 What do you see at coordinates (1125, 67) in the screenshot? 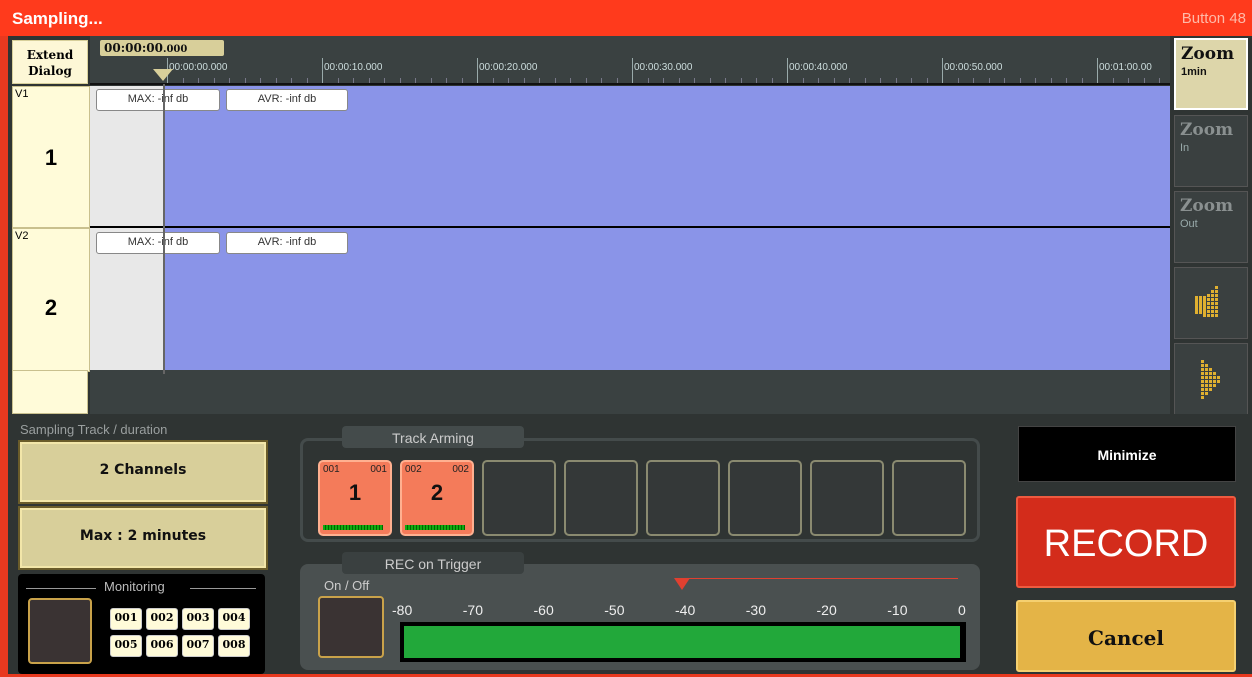
I see `ruler-tick-label: 00:01:00.00` at bounding box center [1125, 67].